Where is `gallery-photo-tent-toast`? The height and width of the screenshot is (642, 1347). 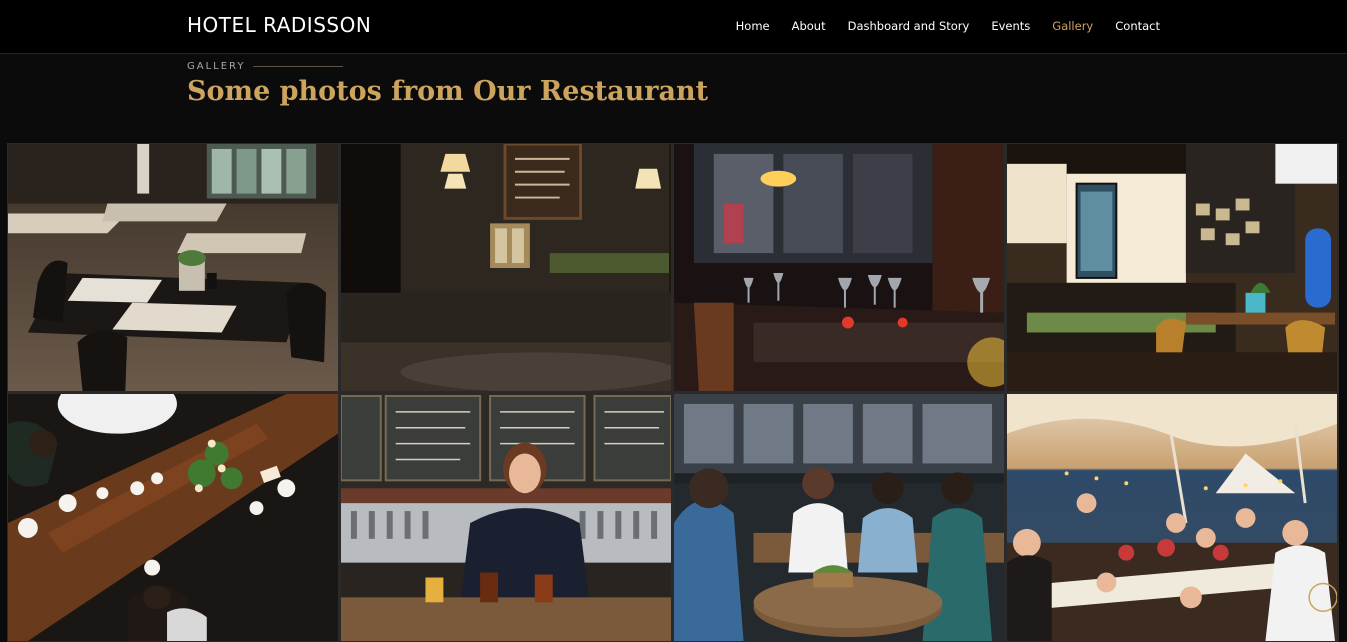
gallery-photo-tent-toast is located at coordinates (1172, 517).